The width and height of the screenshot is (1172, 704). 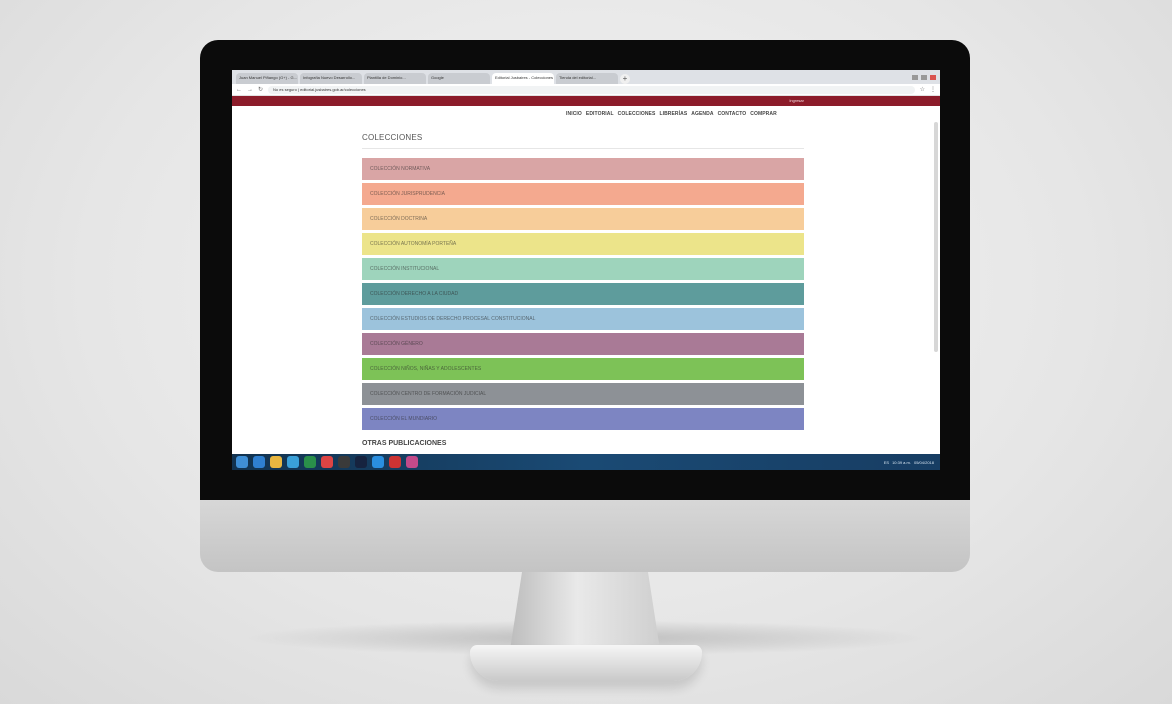 I want to click on collection-item: COLECCIÓN EL MUNDIARIO, so click(x=583, y=419).